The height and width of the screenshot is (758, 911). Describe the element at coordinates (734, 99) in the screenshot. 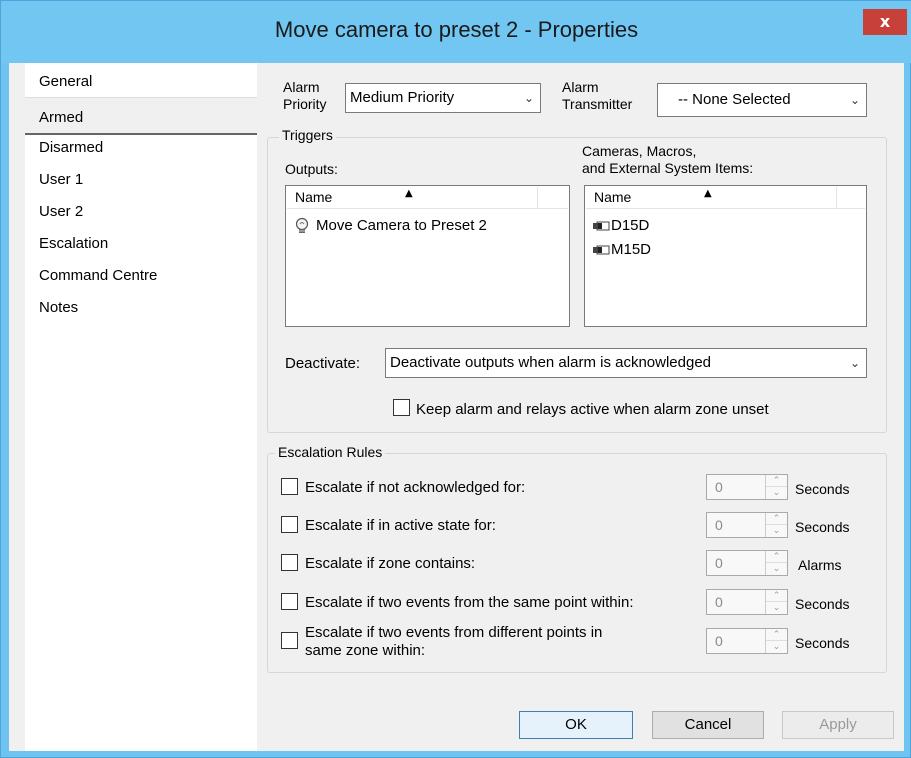

I see `alarm-transmitter-value: -- None Selected` at that location.